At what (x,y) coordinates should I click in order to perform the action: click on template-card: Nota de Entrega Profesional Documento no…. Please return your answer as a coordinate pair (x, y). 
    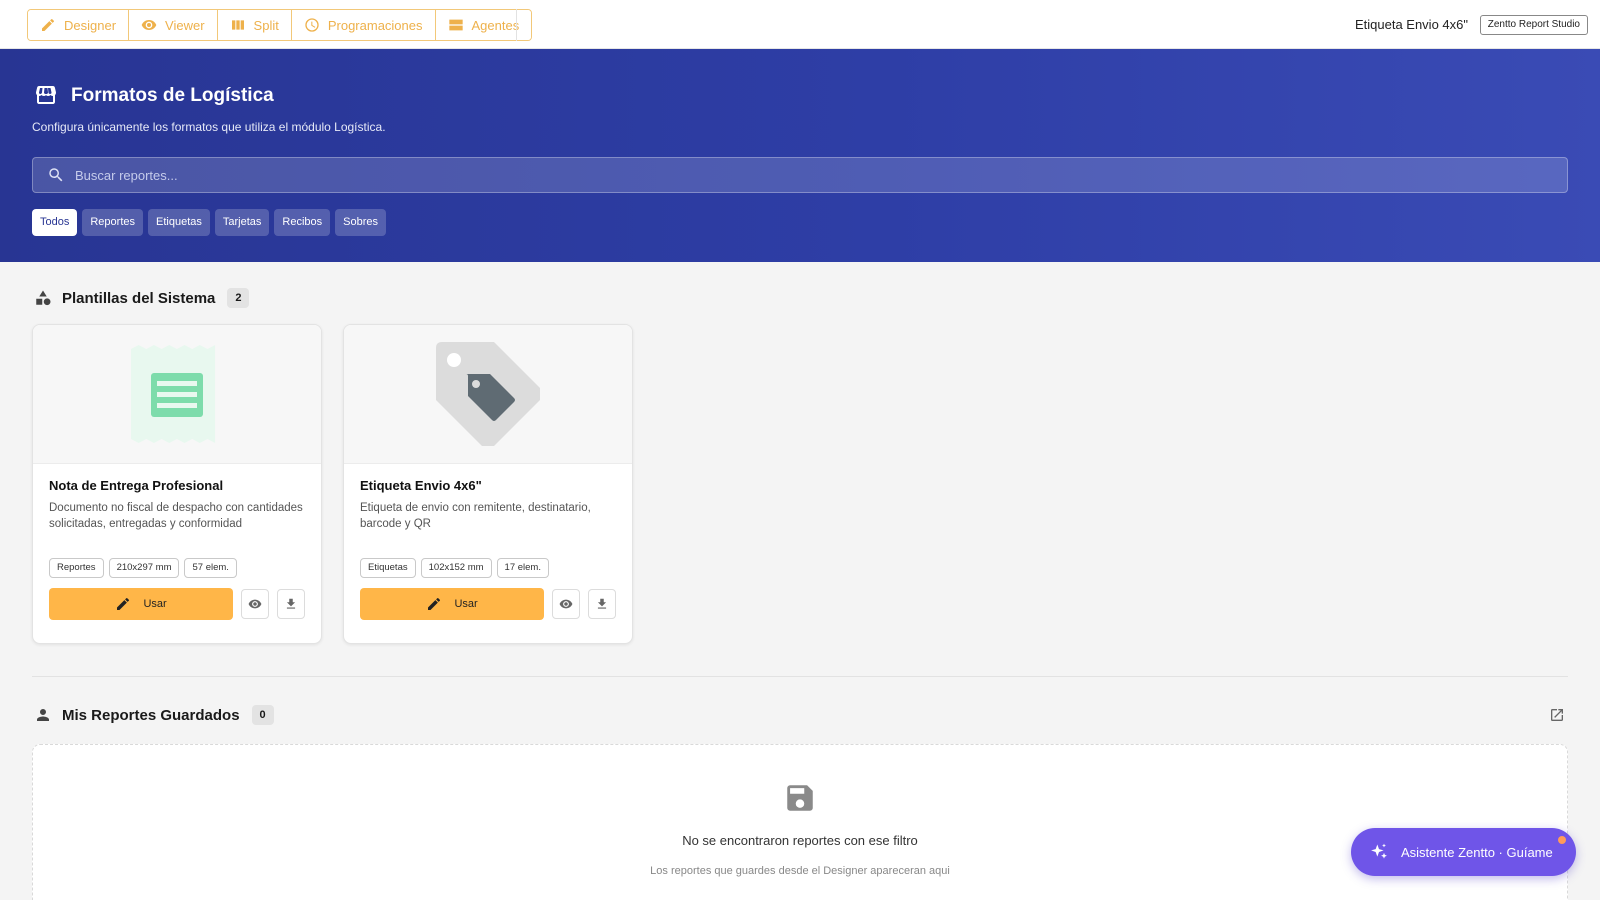
    Looking at the image, I should click on (177, 484).